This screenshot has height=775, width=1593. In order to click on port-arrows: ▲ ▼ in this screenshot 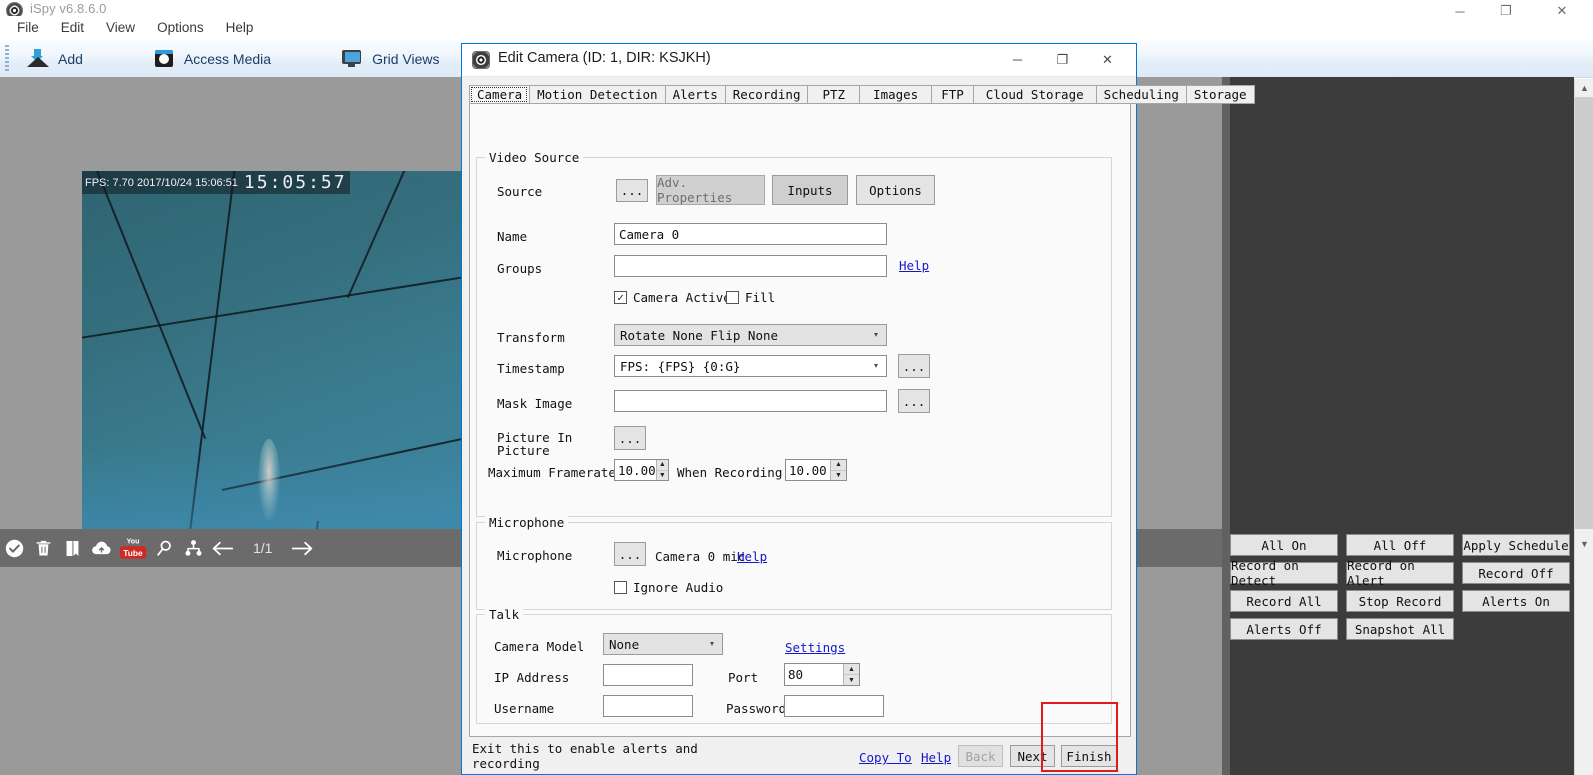, I will do `click(851, 674)`.